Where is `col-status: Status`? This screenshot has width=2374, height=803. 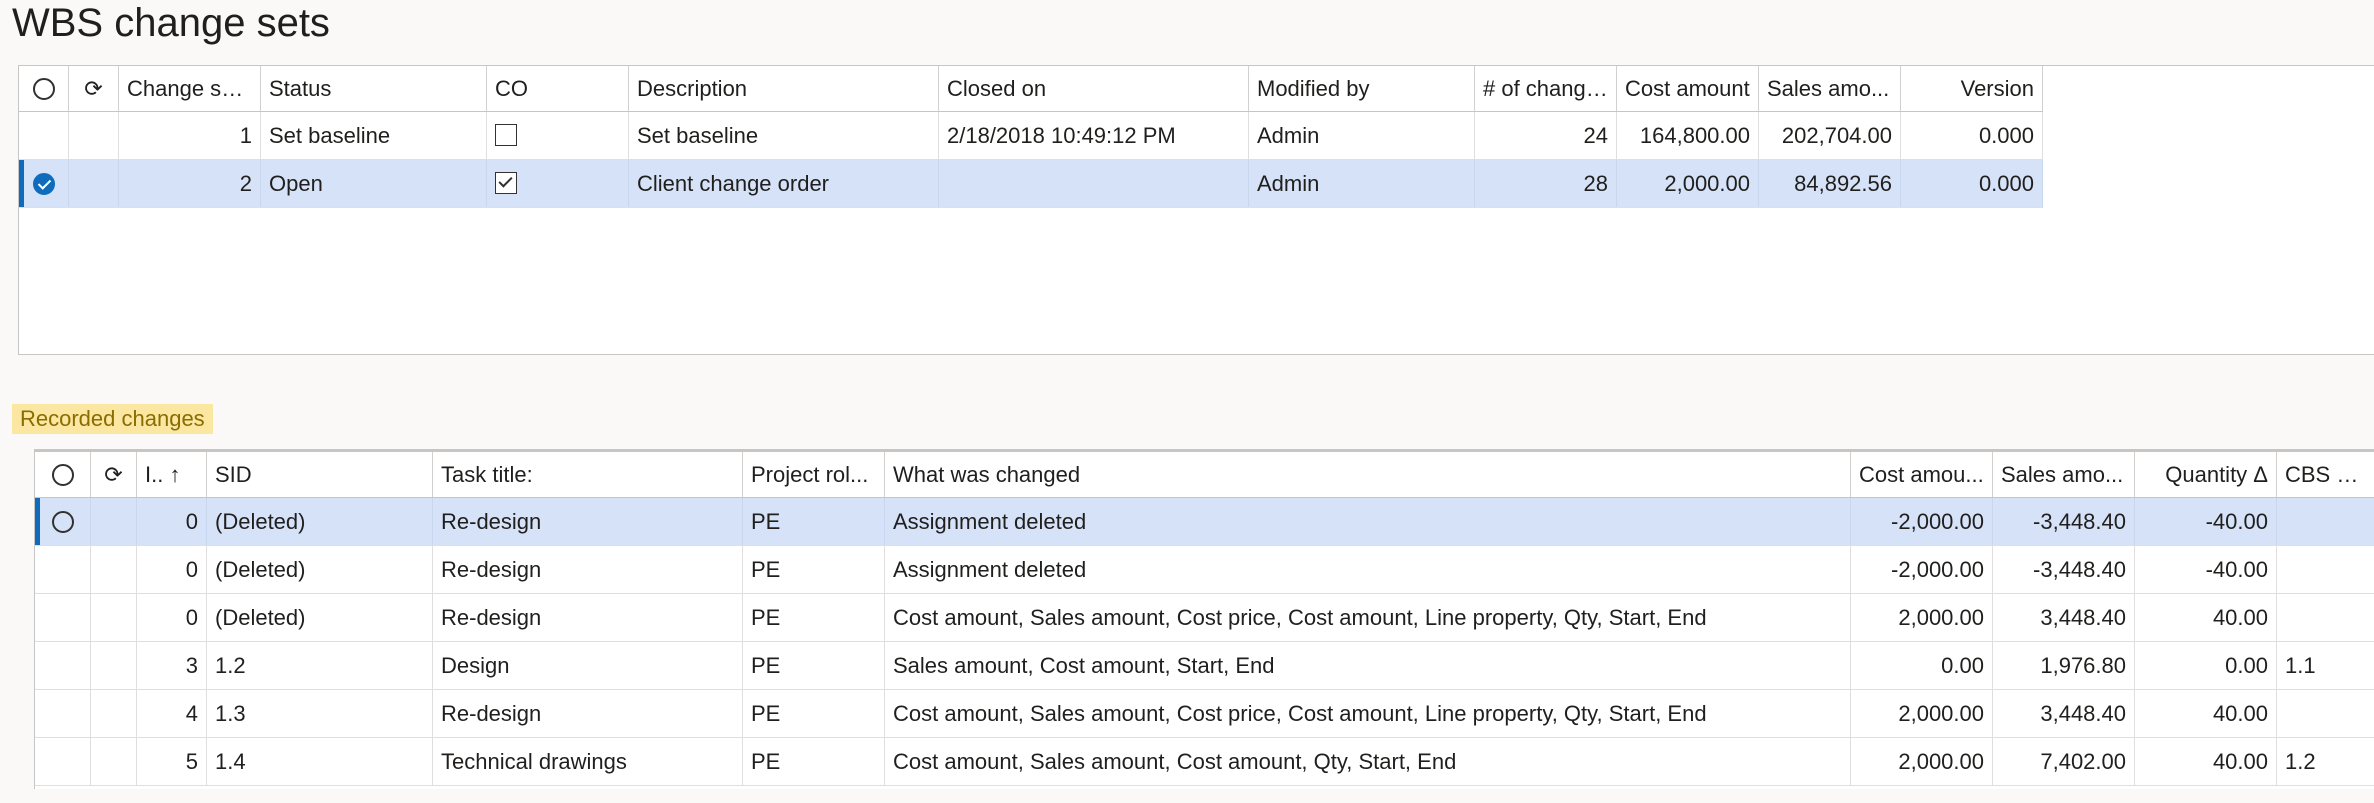
col-status: Status is located at coordinates (374, 88).